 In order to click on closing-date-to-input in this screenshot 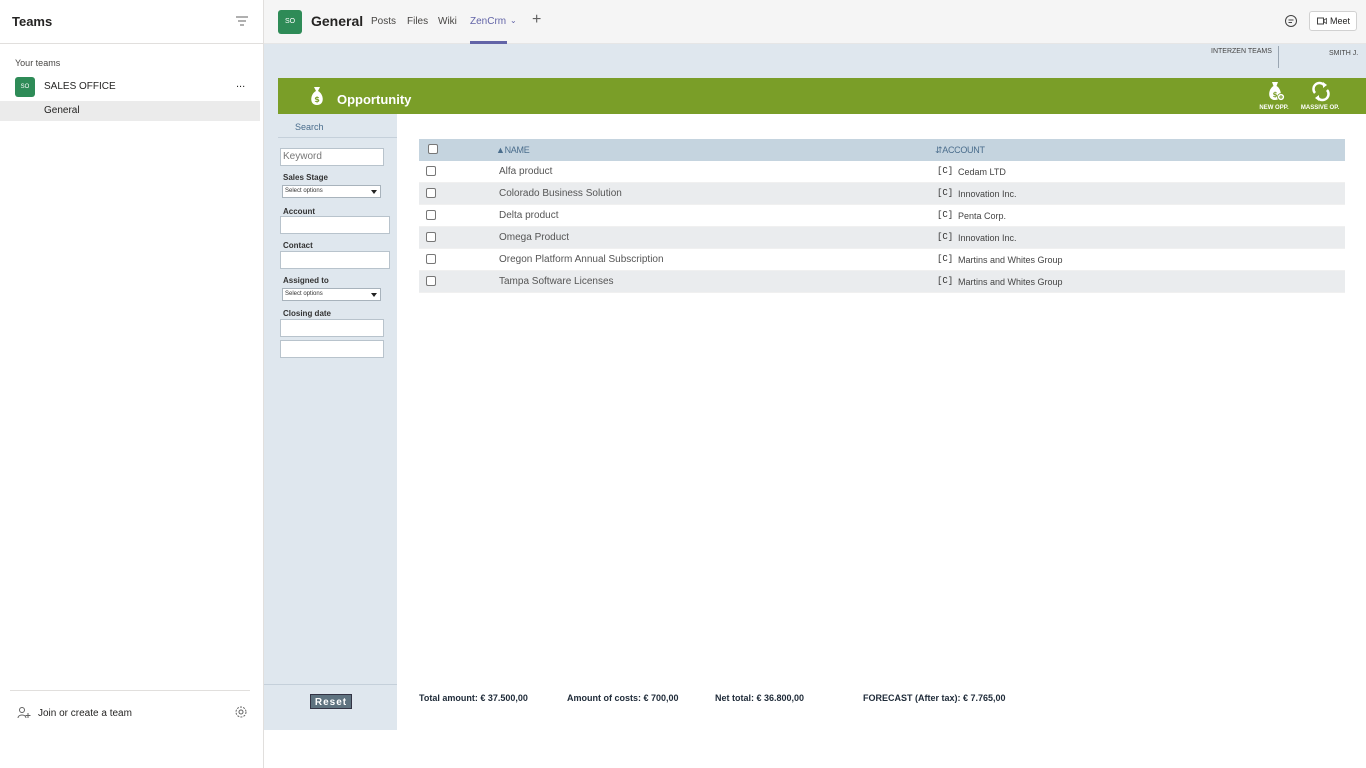, I will do `click(332, 349)`.